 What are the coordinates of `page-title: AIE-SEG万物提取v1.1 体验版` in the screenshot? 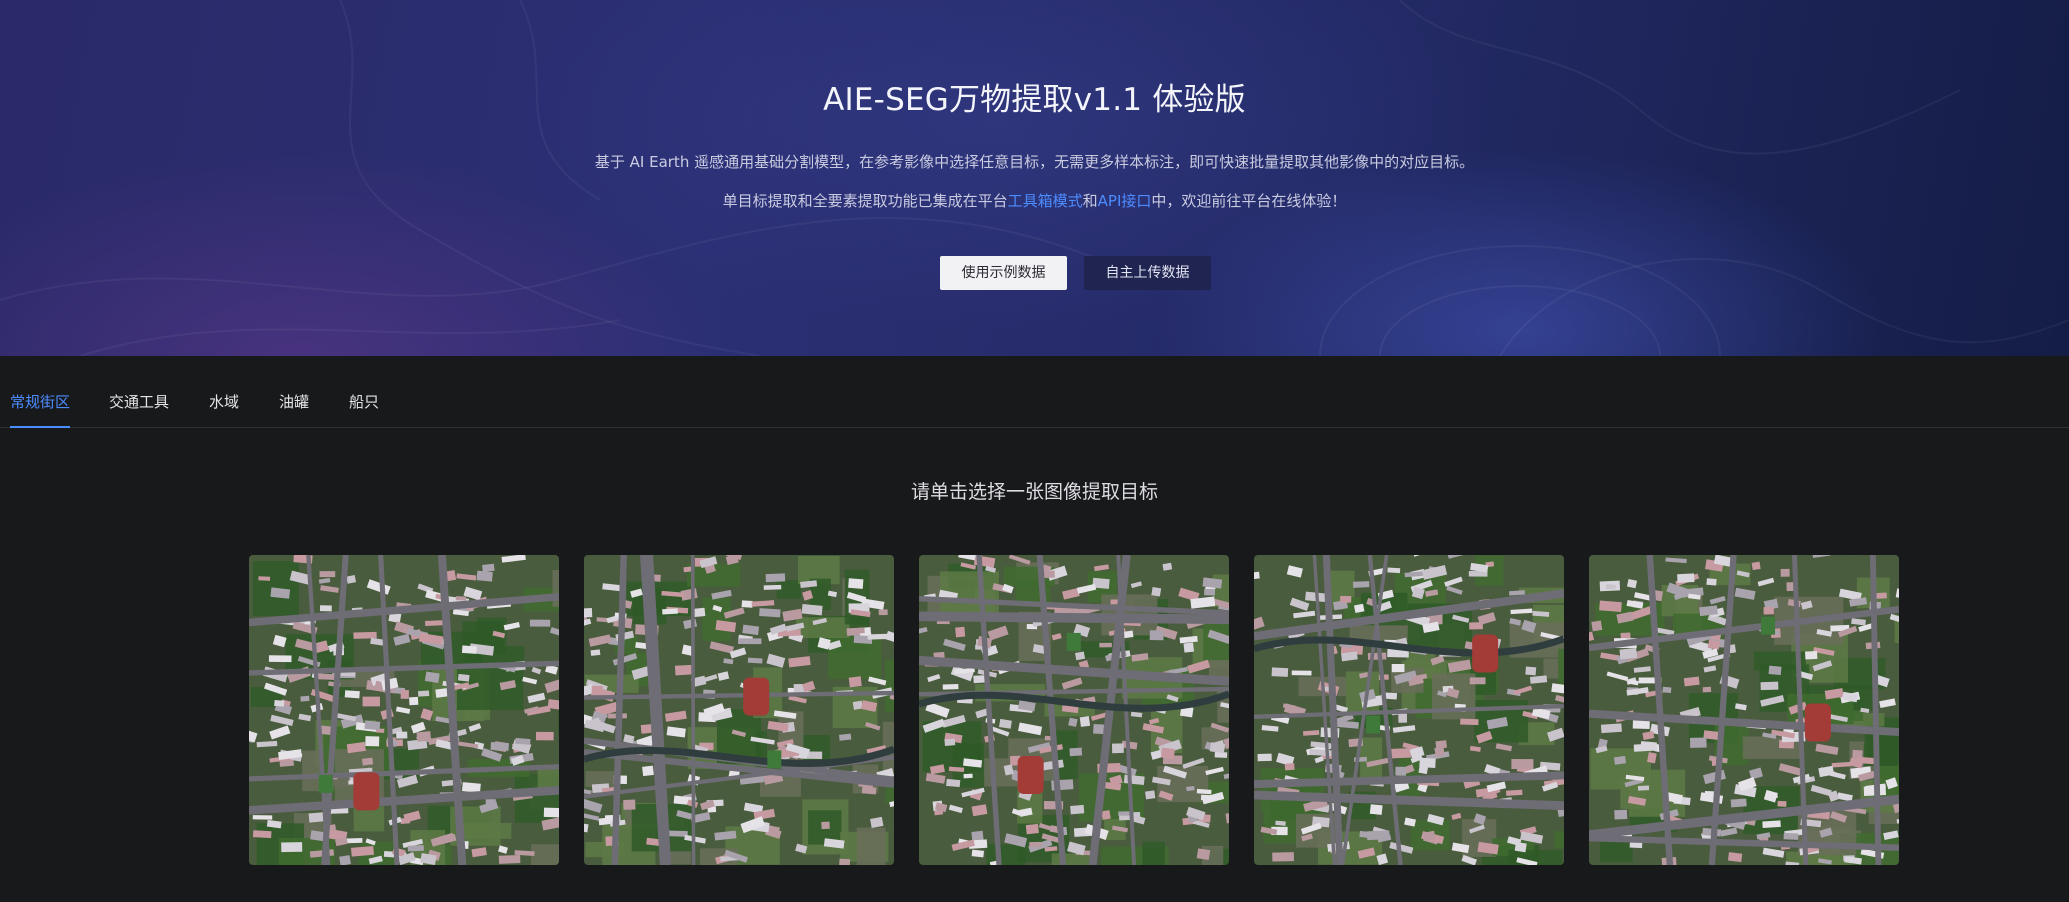 It's located at (1034, 100).